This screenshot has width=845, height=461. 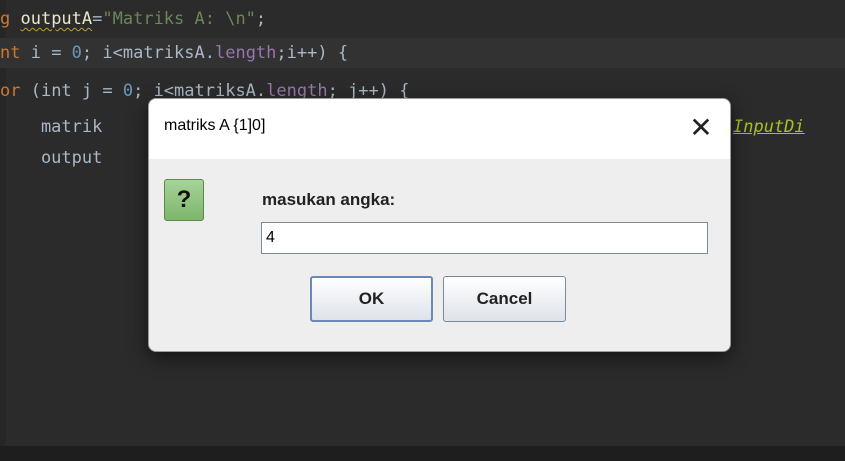 I want to click on close-icon: ✕, so click(x=701, y=128).